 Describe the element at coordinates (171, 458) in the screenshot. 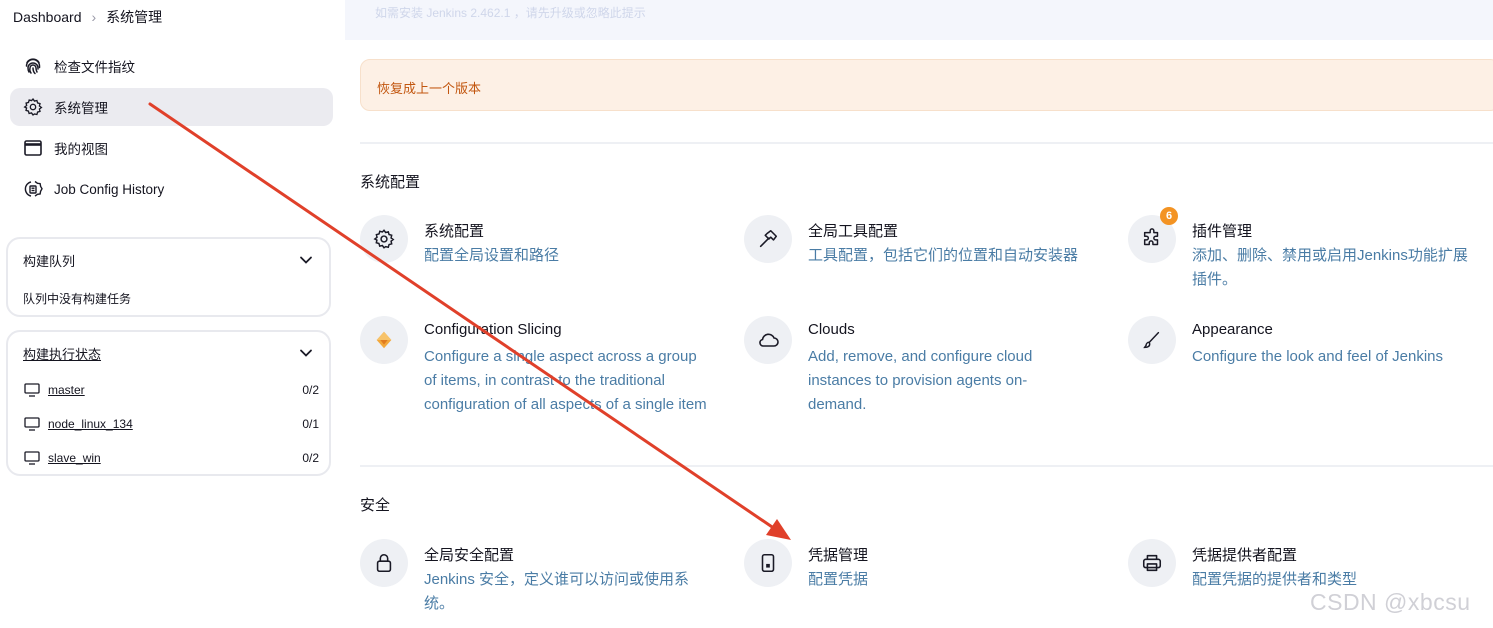

I see `executor-row: slave_win 0/2` at that location.